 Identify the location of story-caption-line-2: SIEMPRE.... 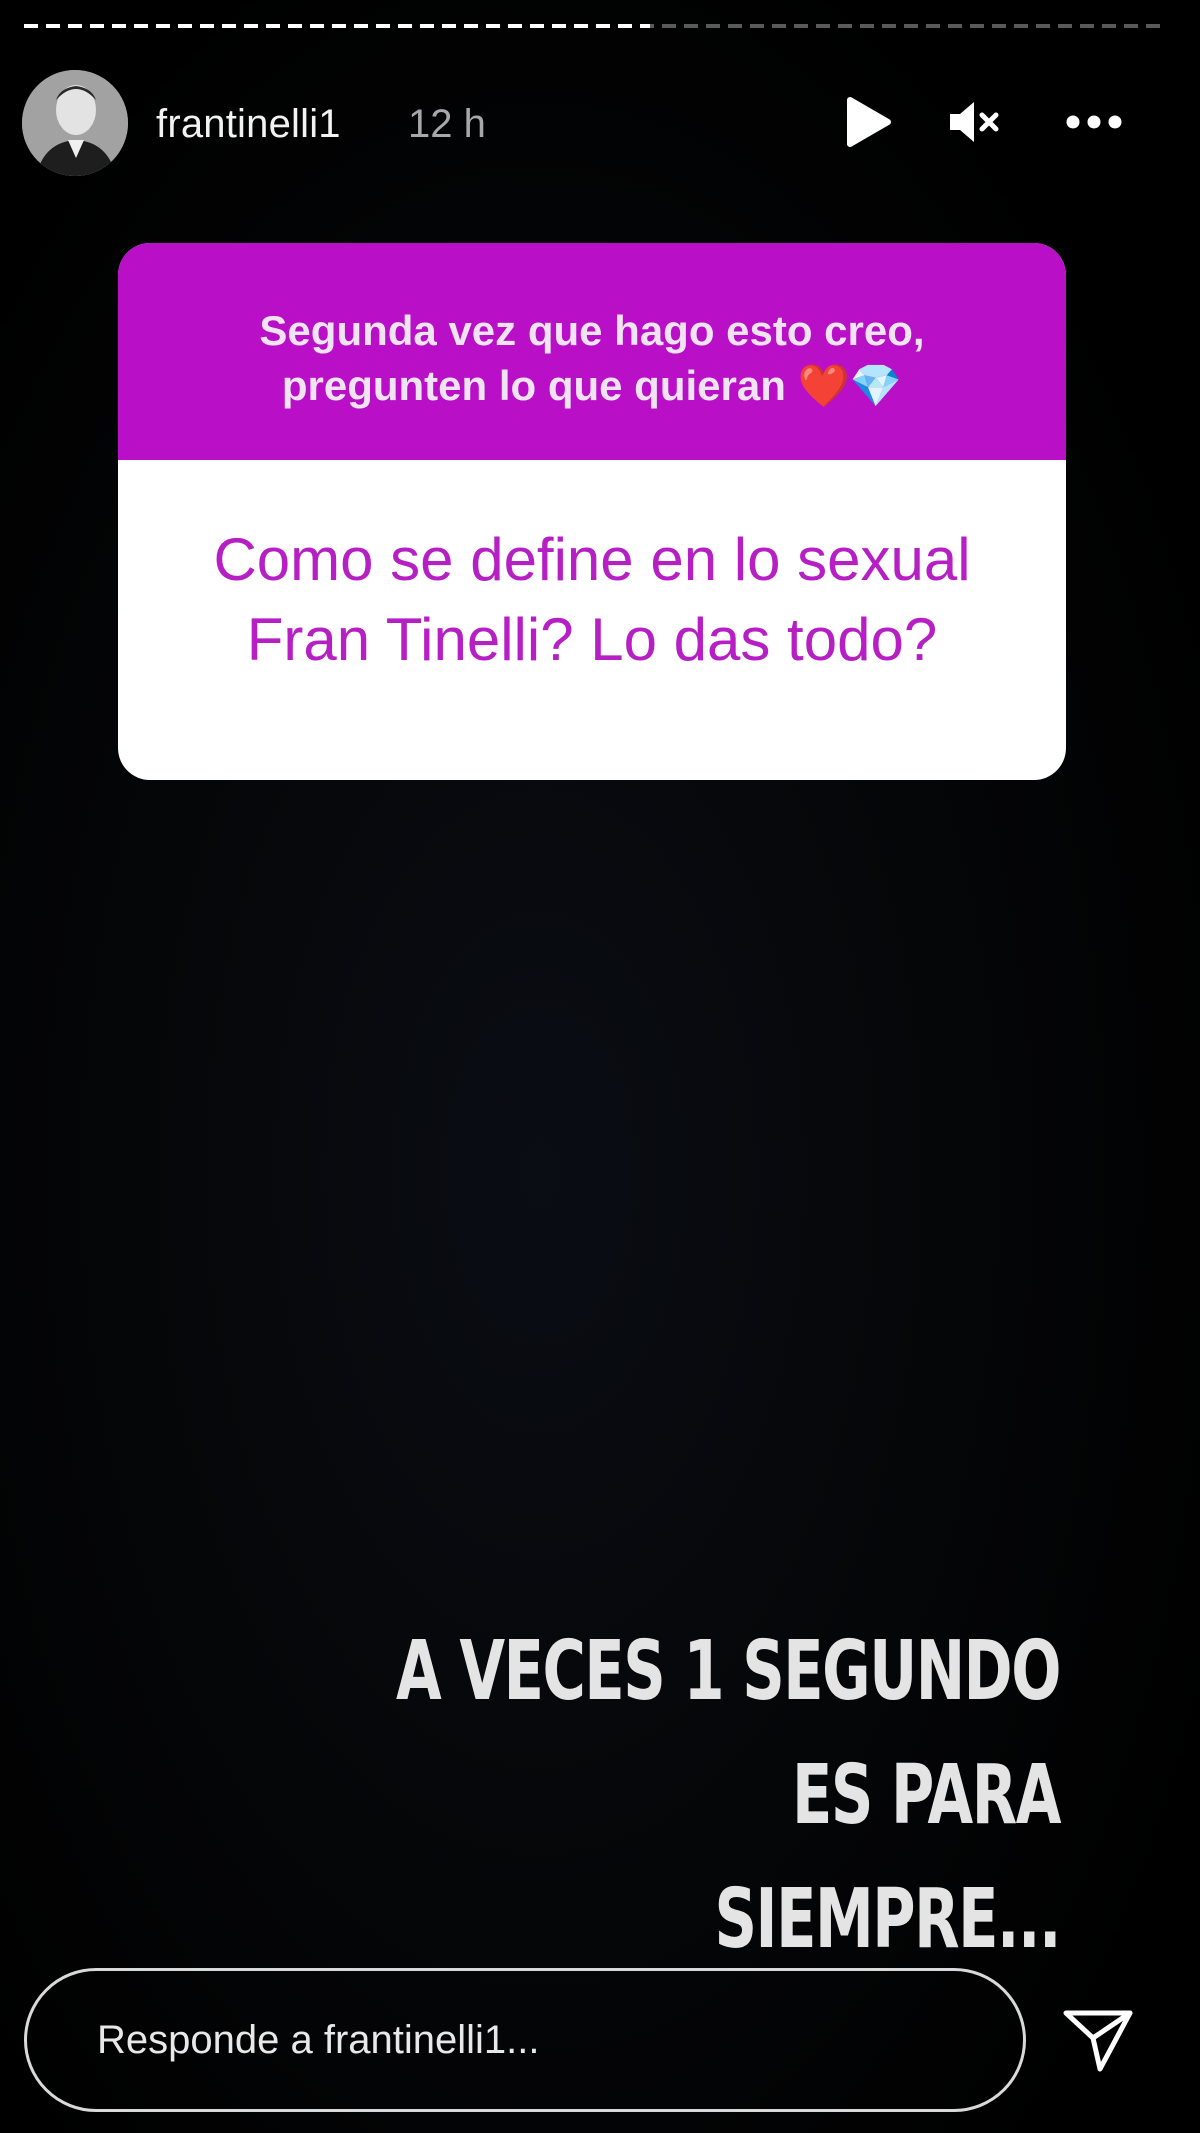
(887, 1919).